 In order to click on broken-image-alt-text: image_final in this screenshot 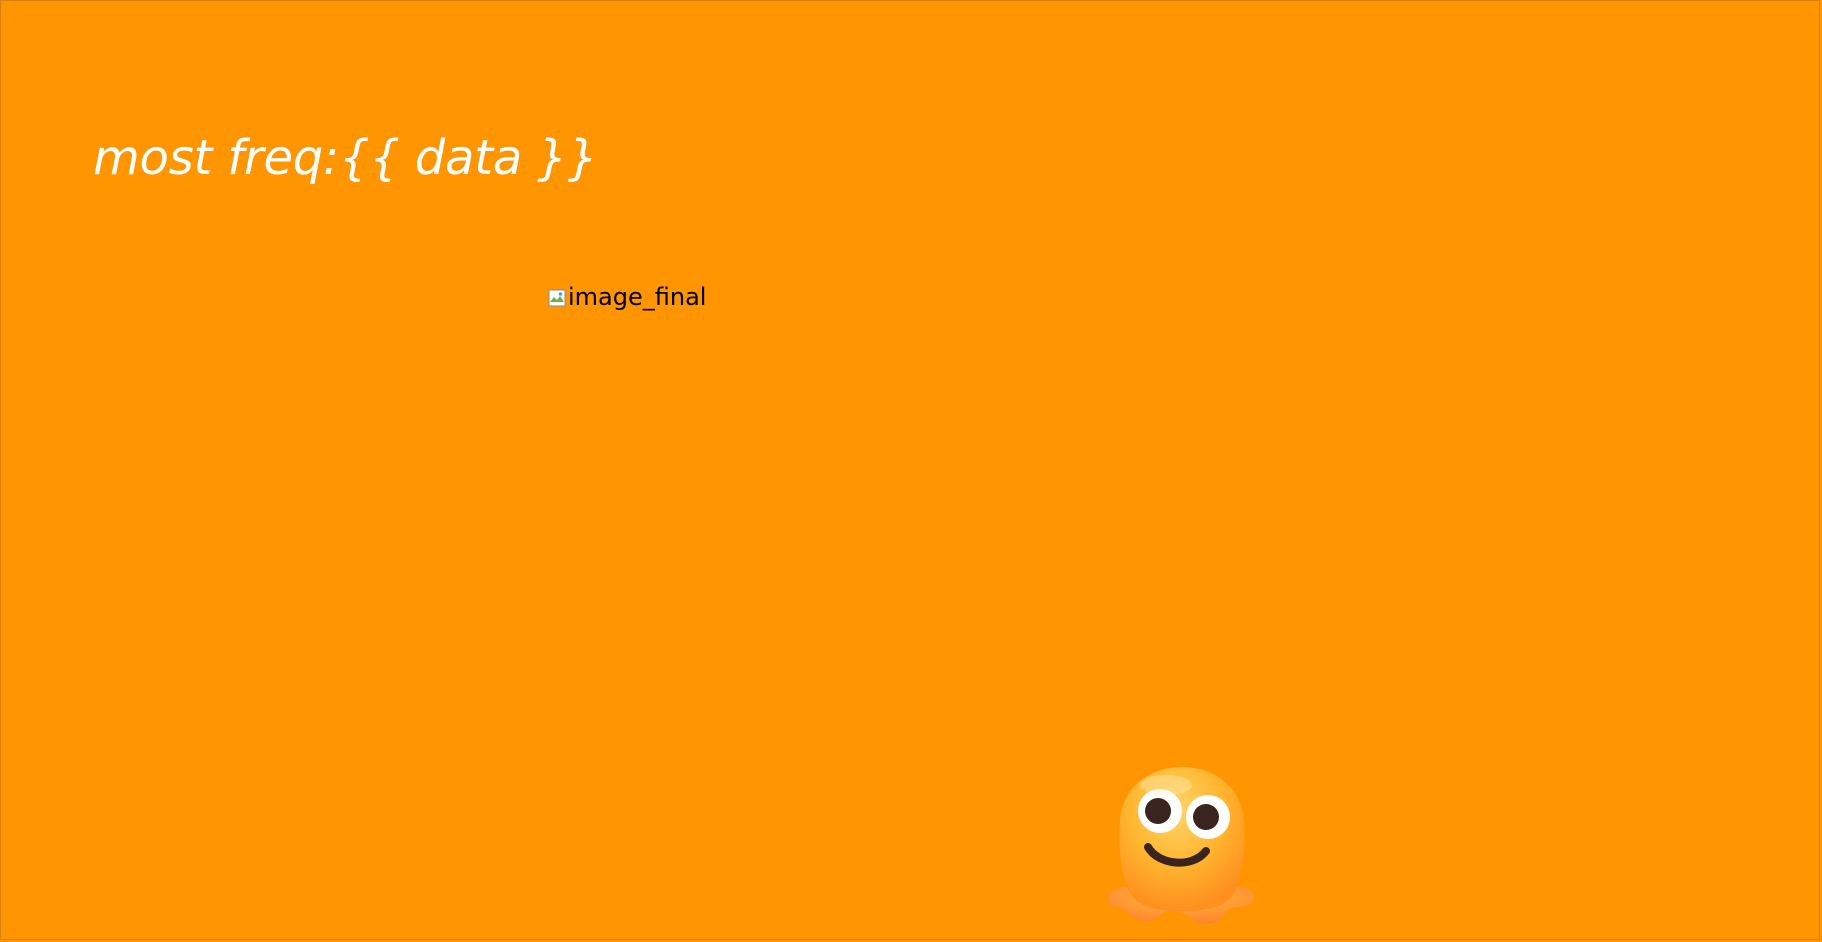, I will do `click(637, 297)`.